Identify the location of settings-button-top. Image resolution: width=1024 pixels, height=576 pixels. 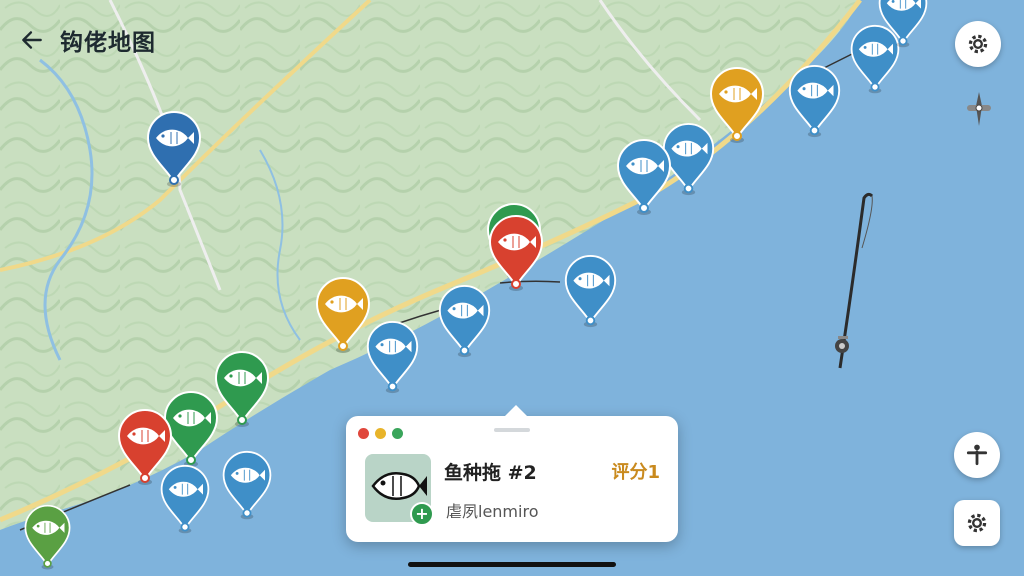
(978, 44).